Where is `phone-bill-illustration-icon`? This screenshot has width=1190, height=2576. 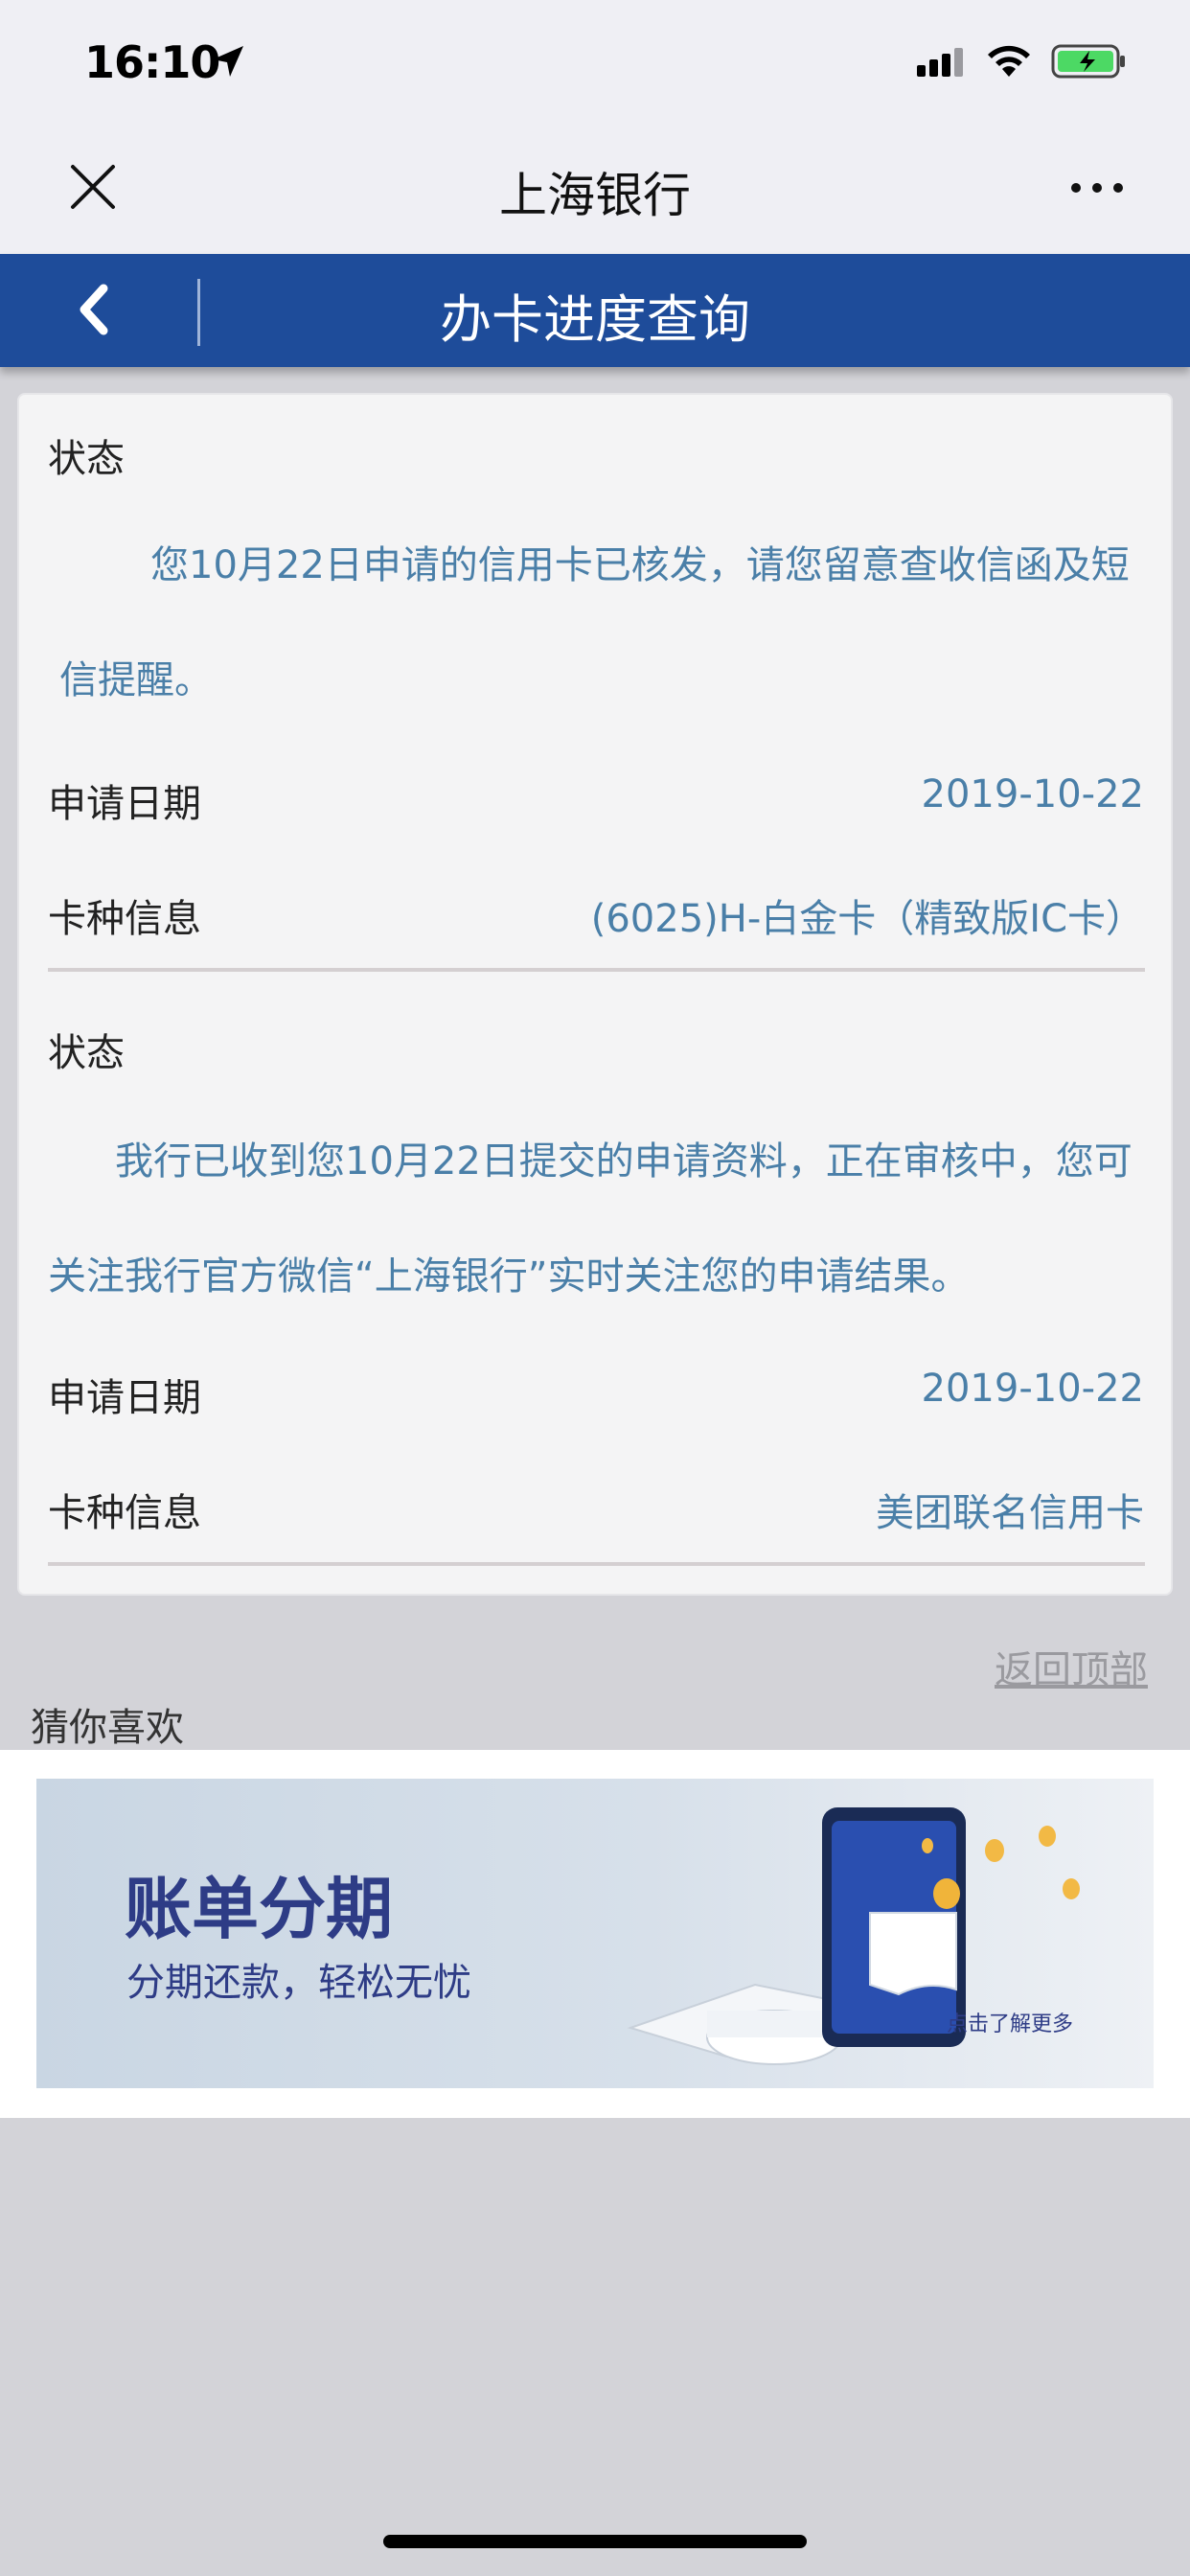
phone-bill-illustration-icon is located at coordinates (854, 1936).